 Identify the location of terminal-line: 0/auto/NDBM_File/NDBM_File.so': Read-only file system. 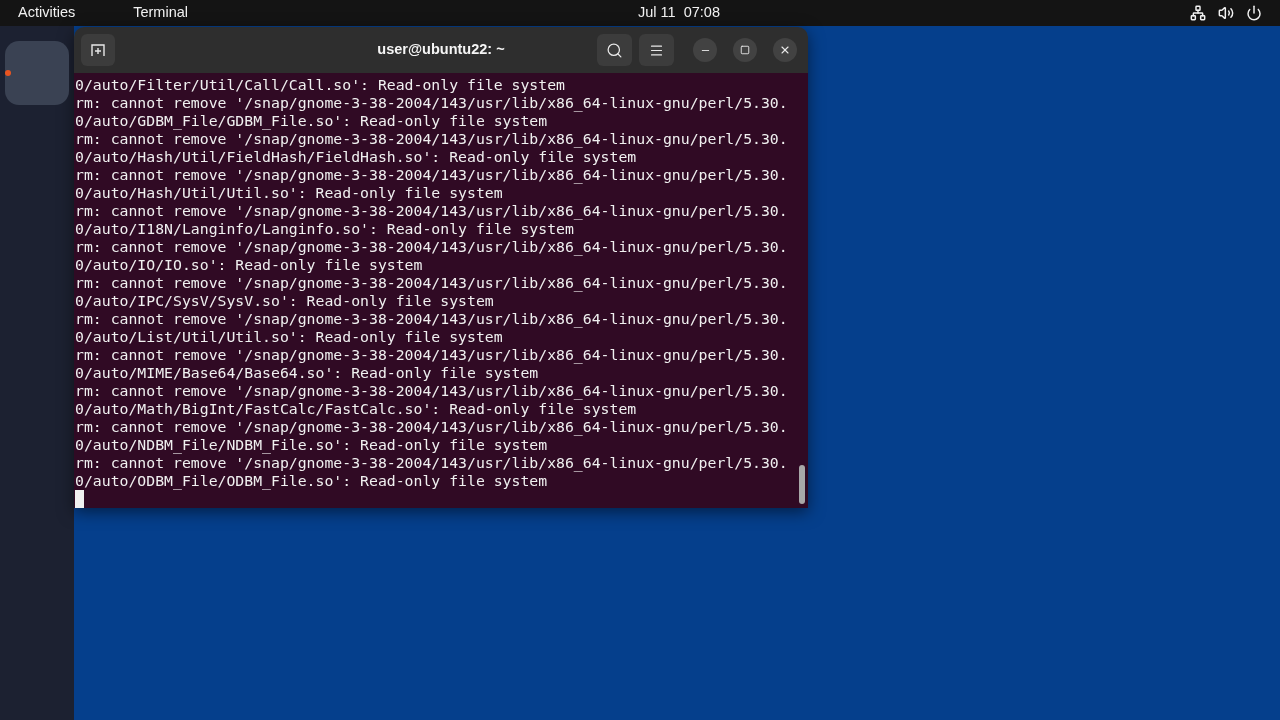
(311, 445).